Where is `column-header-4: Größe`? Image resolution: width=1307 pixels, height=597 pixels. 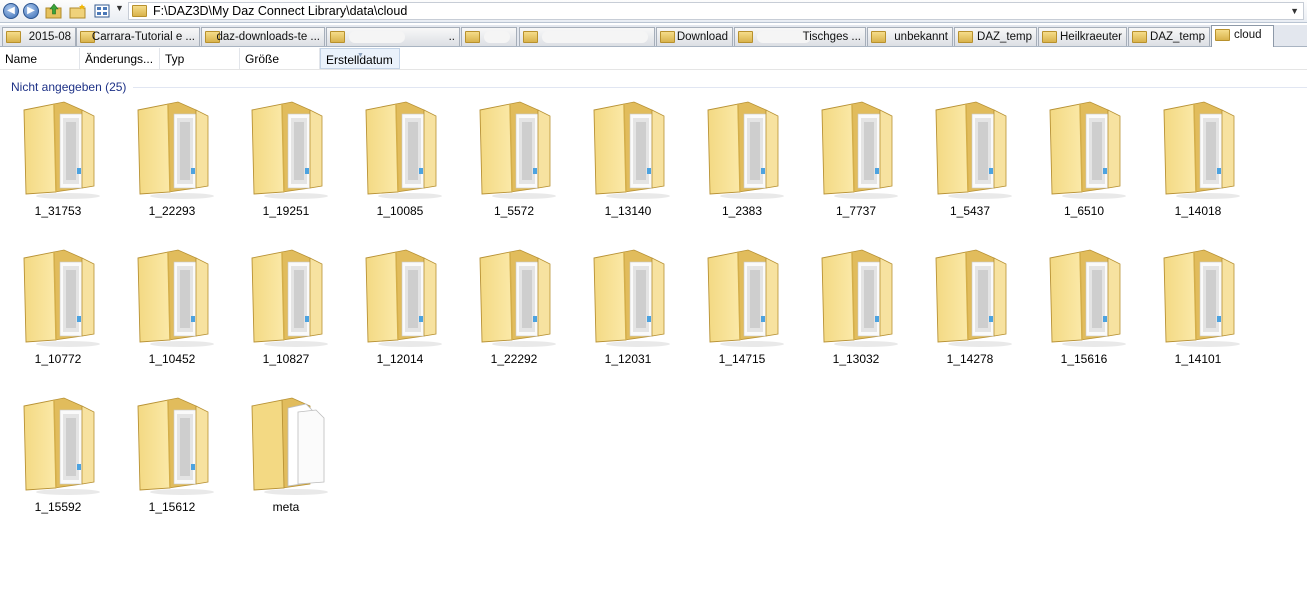
column-header-4: Größe is located at coordinates (280, 58).